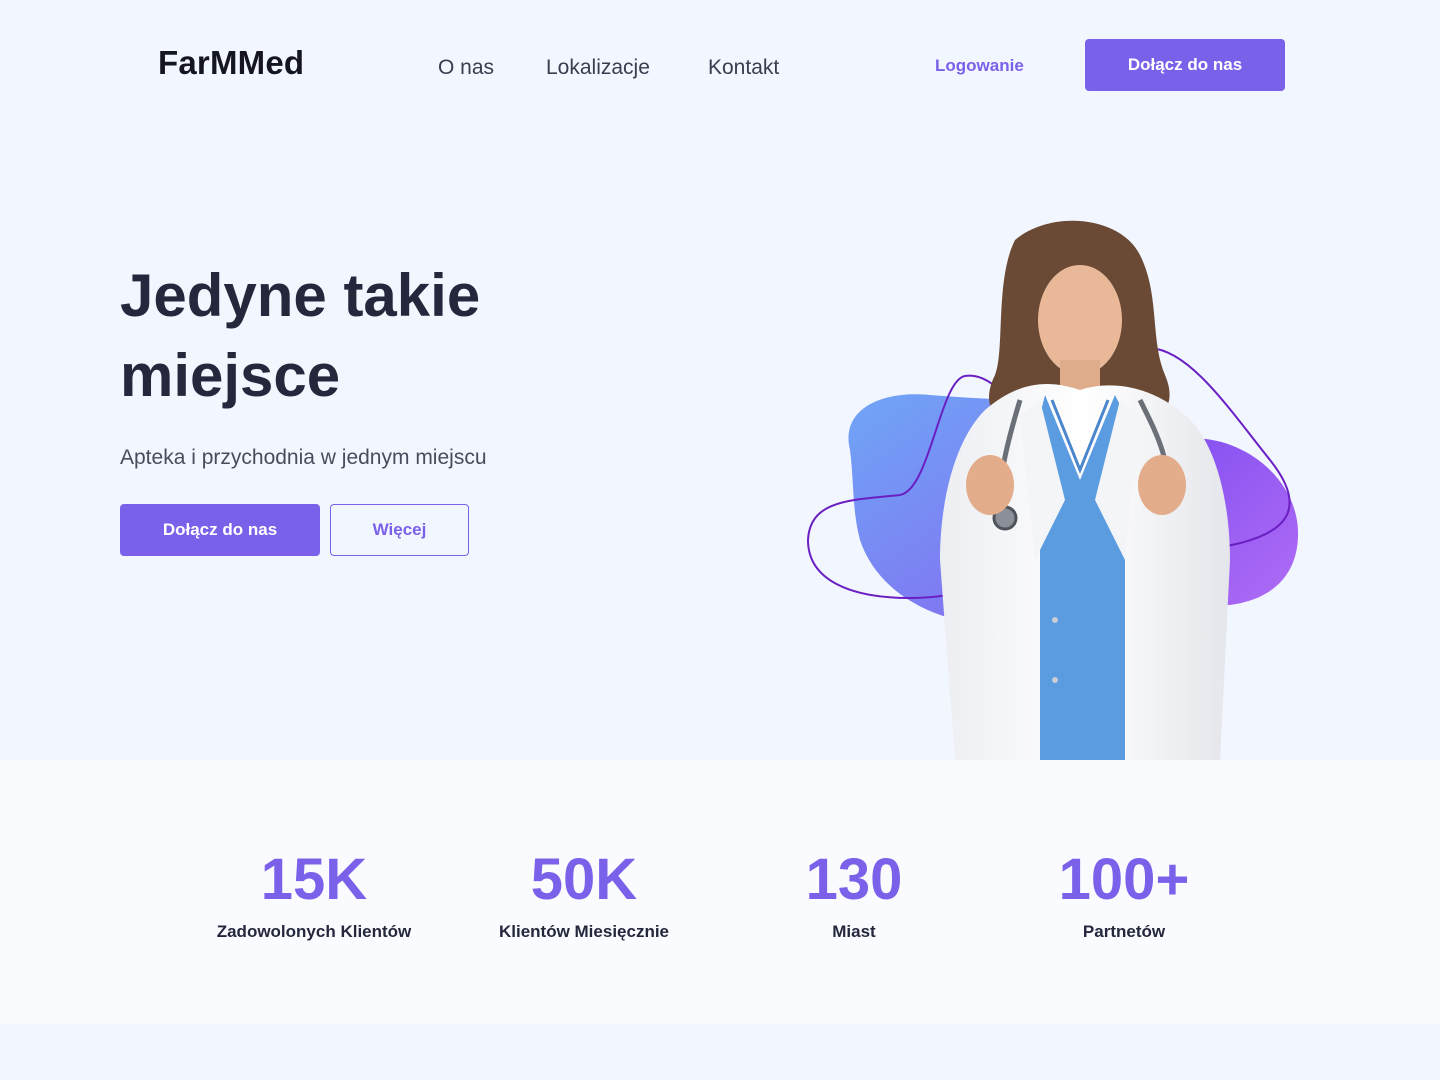 The image size is (1440, 1080). I want to click on stat-item: 100+ Partnetów, so click(1124, 894).